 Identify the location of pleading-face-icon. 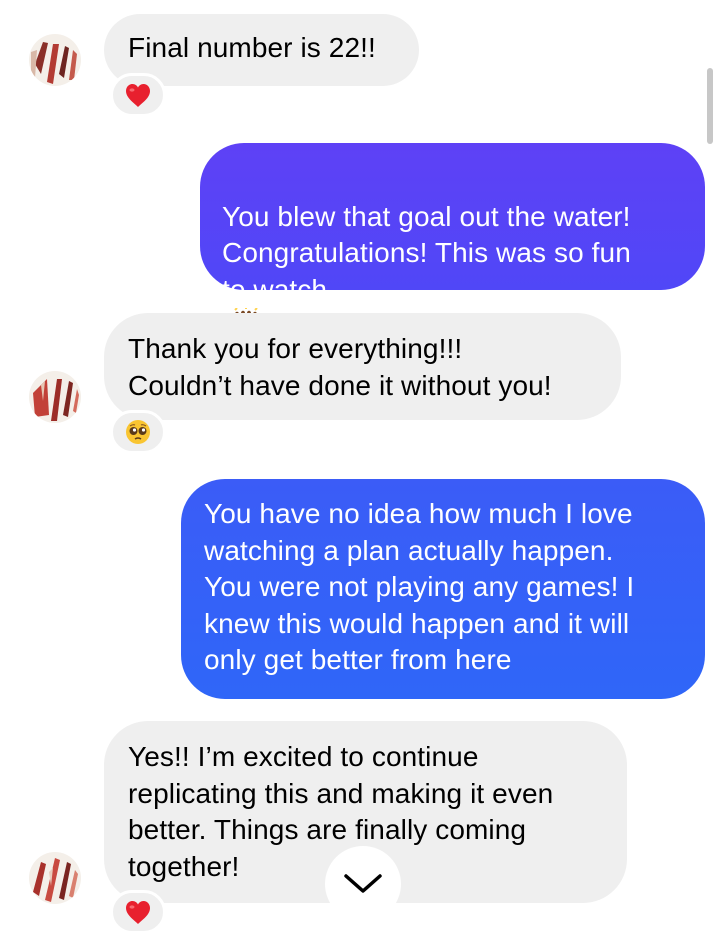
(138, 432).